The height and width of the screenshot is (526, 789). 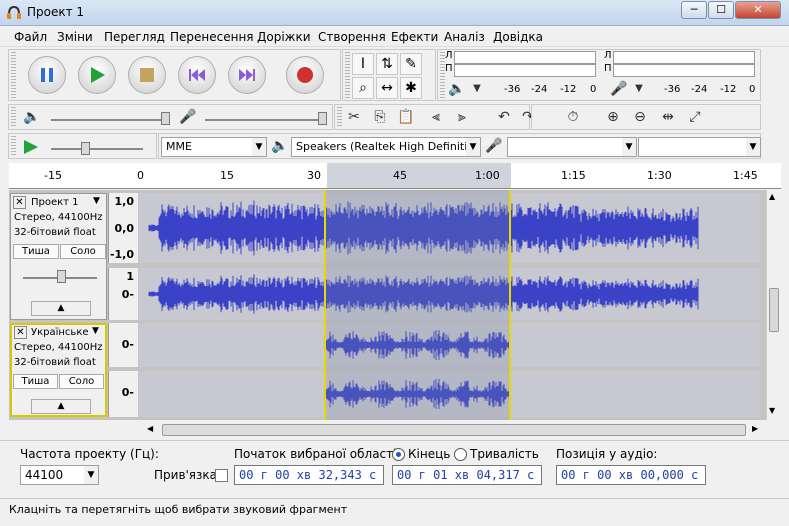 I want to click on vertical-scroll-thumb, so click(x=774, y=310).